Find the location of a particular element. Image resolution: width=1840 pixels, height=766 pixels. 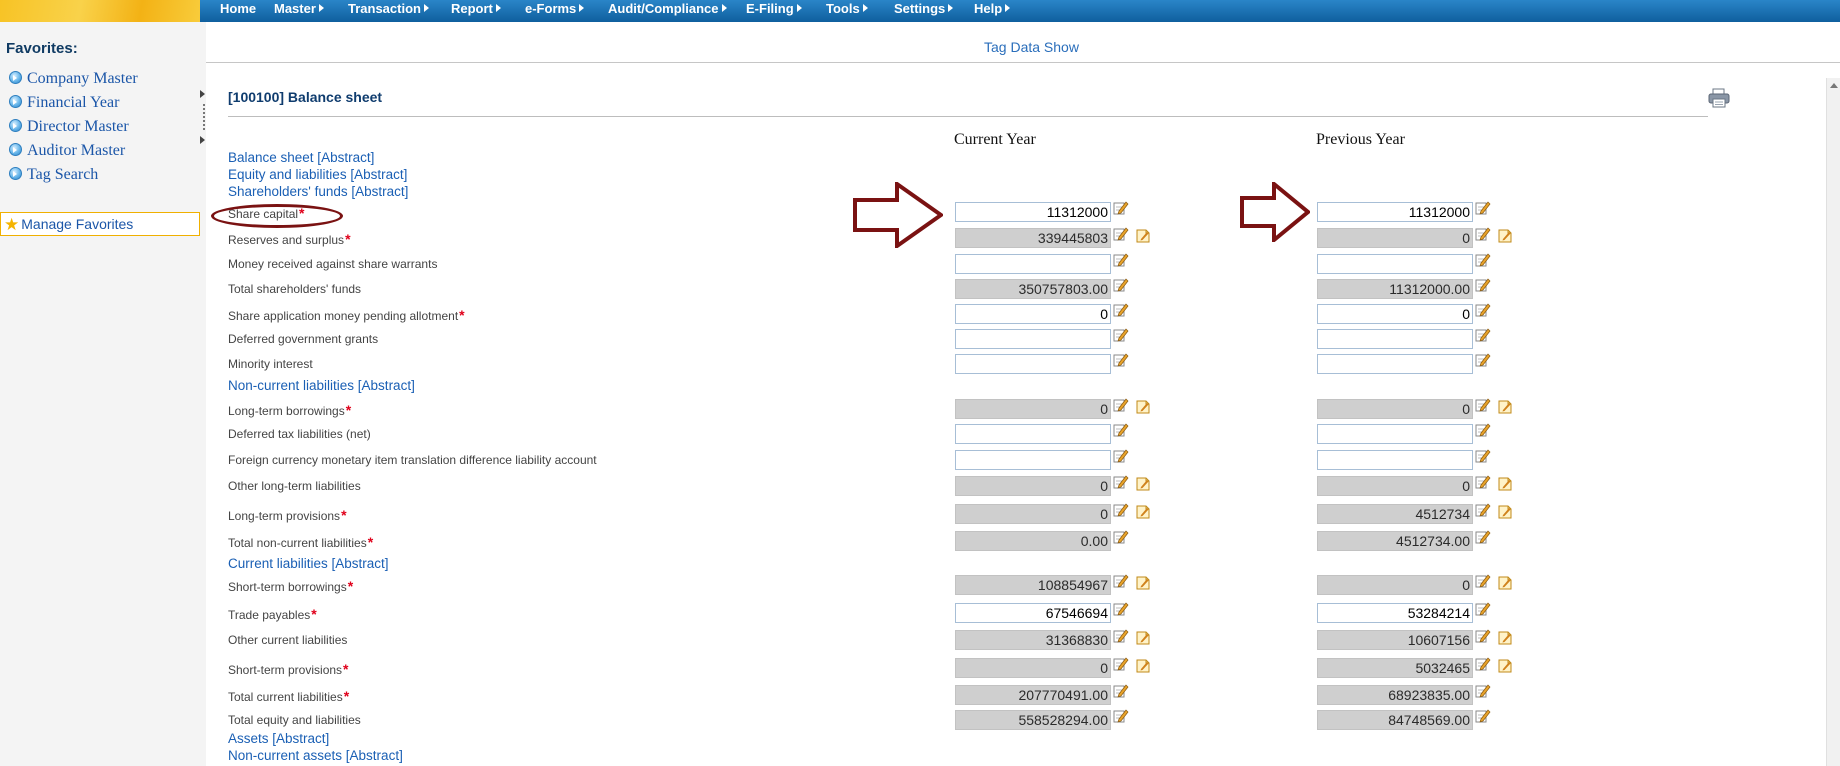

fav-auditor-master: Auditor Master is located at coordinates (67, 151).